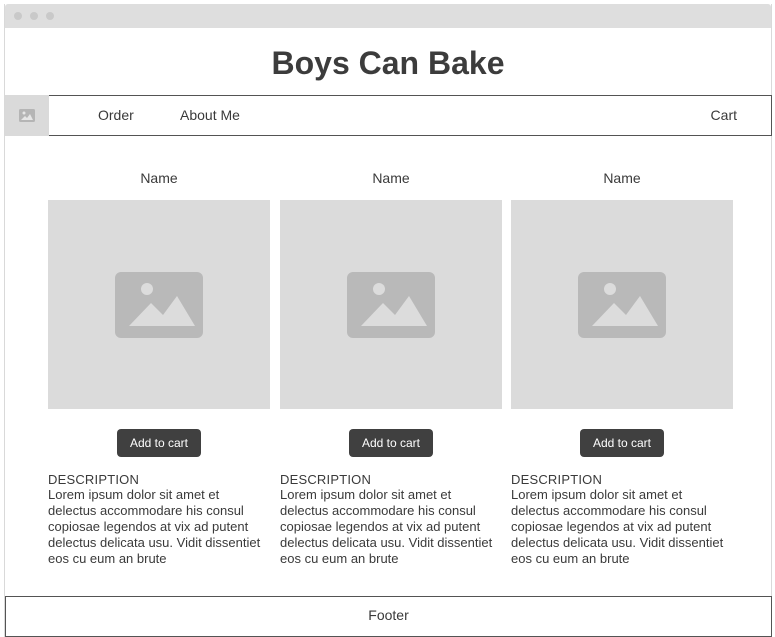 This screenshot has width=775, height=637. I want to click on site-title: Boys Can Bake, so click(388, 63).